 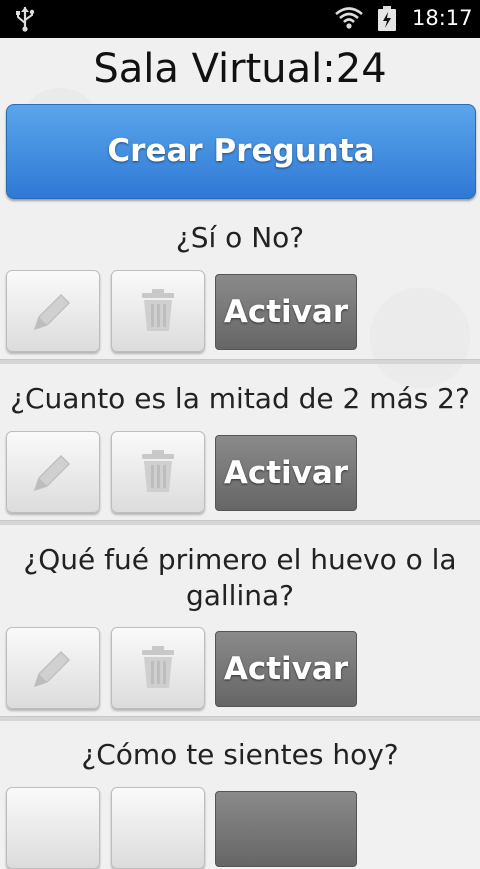 What do you see at coordinates (240, 69) in the screenshot?
I see `page-title: Sala Virtual:24` at bounding box center [240, 69].